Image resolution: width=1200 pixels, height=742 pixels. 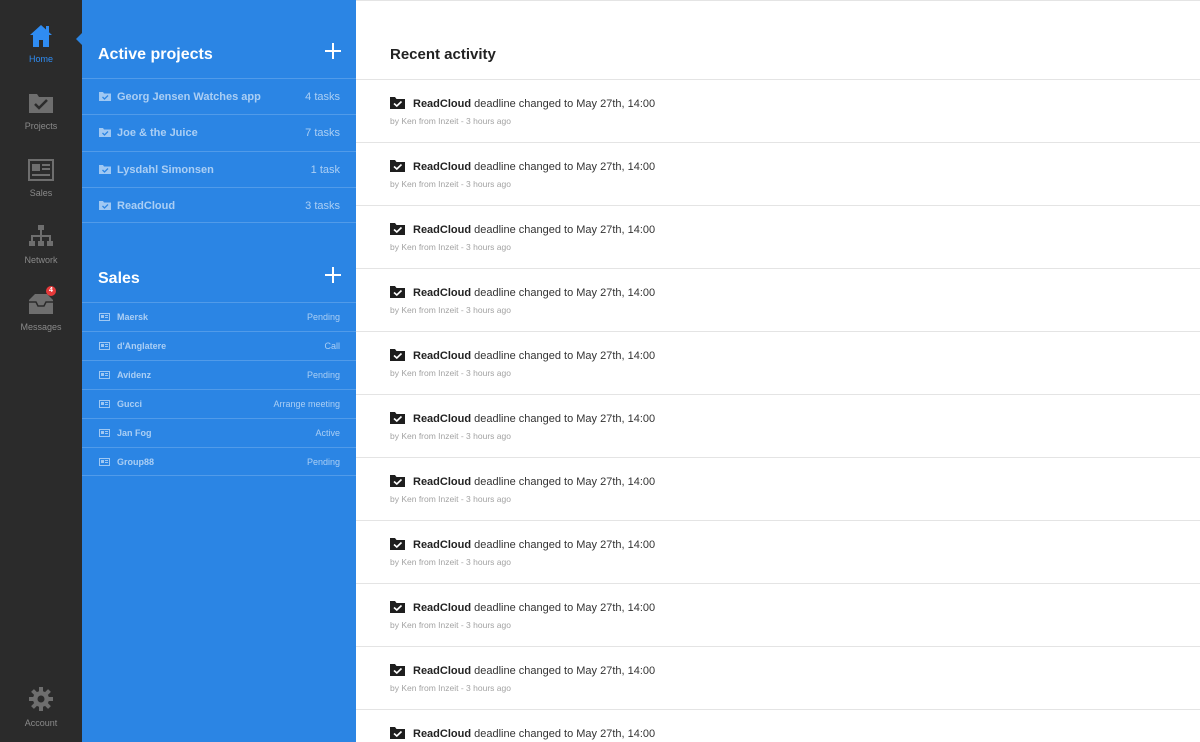 What do you see at coordinates (41, 36) in the screenshot?
I see `home-icon` at bounding box center [41, 36].